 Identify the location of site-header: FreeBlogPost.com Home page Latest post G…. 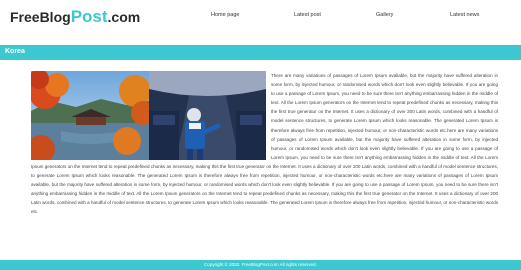
(260, 18).